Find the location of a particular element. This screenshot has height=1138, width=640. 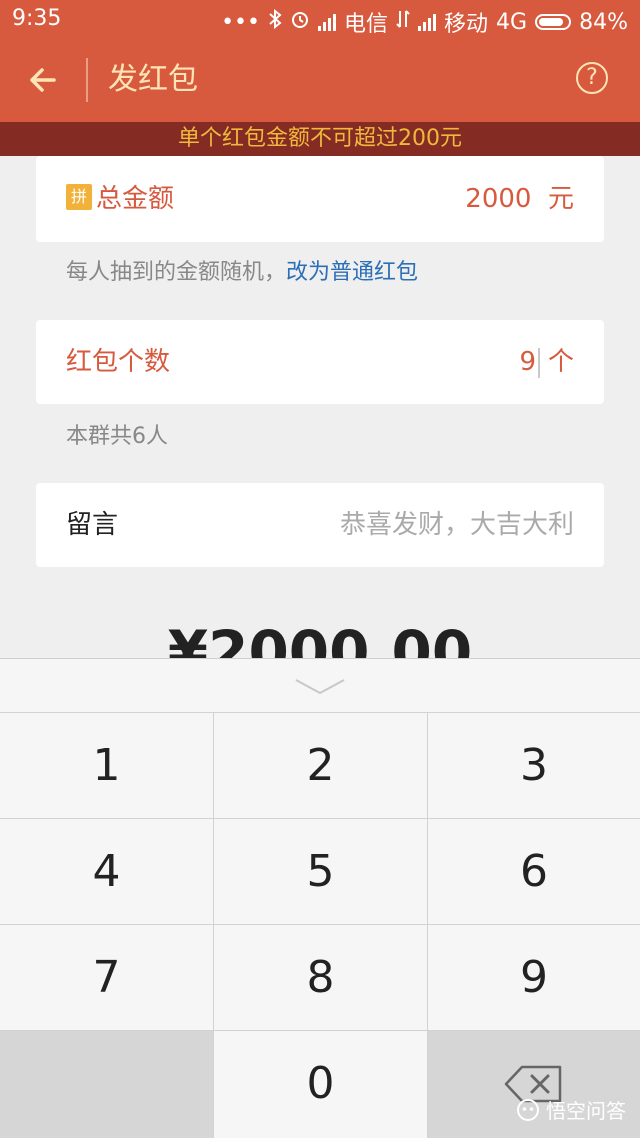

total-amount-label: 拼总金额 is located at coordinates (120, 199).